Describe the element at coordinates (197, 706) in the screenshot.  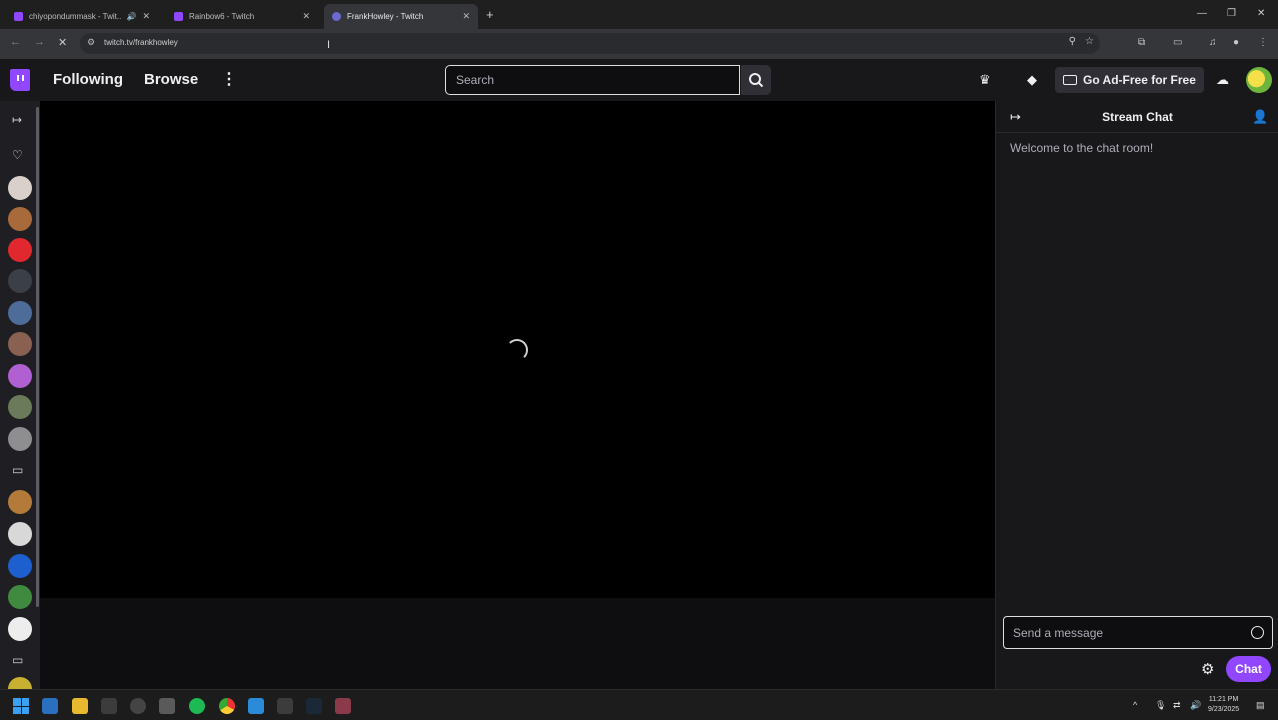
I see `spotify-icon` at that location.